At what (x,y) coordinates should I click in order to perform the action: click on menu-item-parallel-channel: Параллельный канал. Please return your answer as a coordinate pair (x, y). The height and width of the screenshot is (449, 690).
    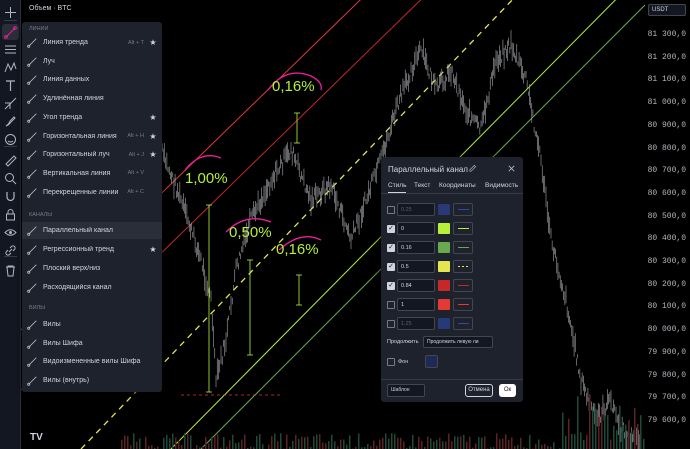
    Looking at the image, I should click on (92, 230).